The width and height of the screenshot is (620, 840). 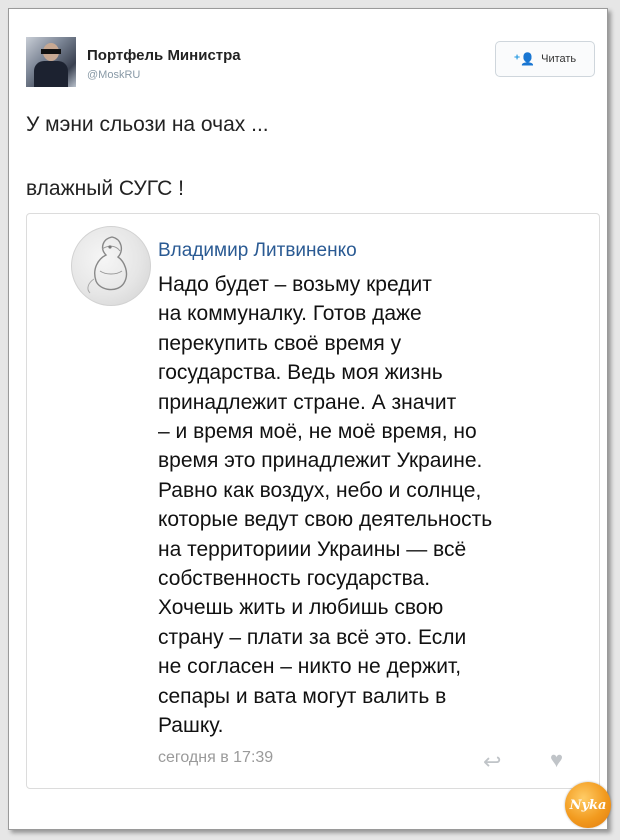 I want to click on author-handle: @MoskRU, so click(x=113, y=75).